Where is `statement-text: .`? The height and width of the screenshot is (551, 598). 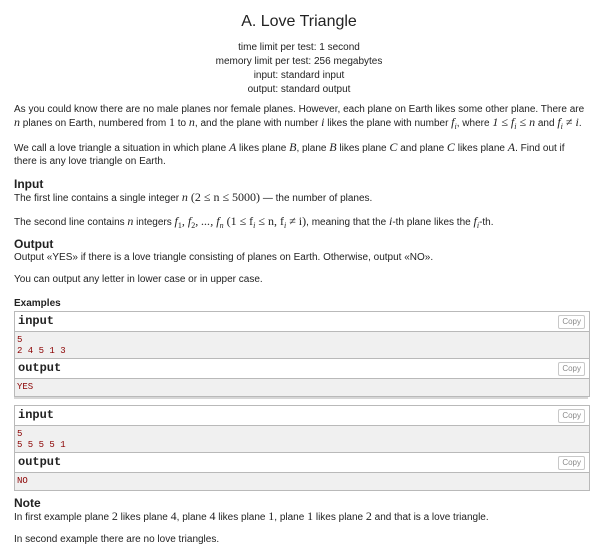 statement-text: . is located at coordinates (580, 123).